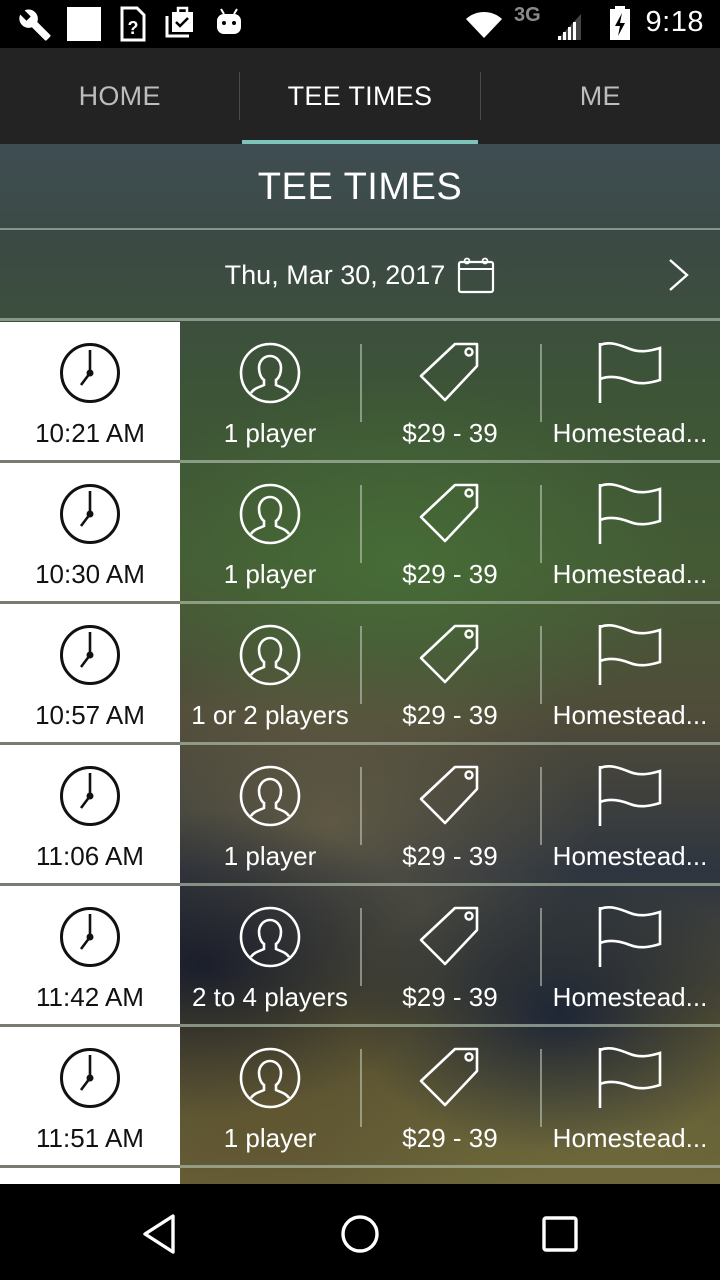  I want to click on sim-unknown-icon: ?, so click(133, 26).